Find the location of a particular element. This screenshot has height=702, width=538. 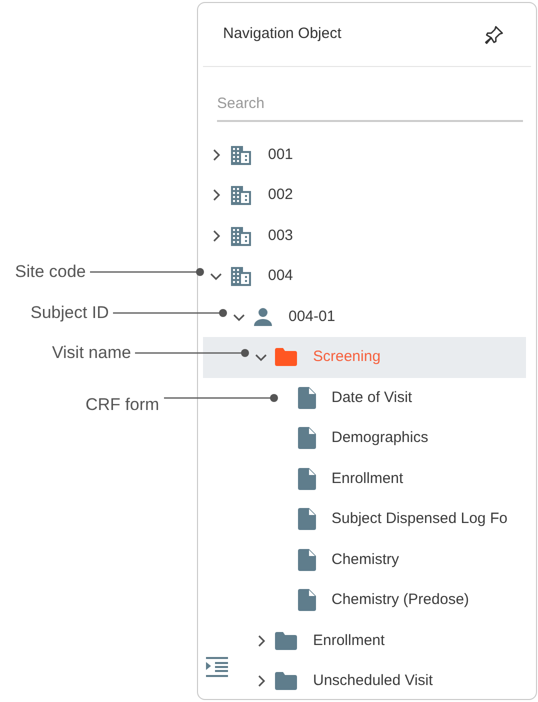

annotation-label: Subject ID is located at coordinates (69, 312).